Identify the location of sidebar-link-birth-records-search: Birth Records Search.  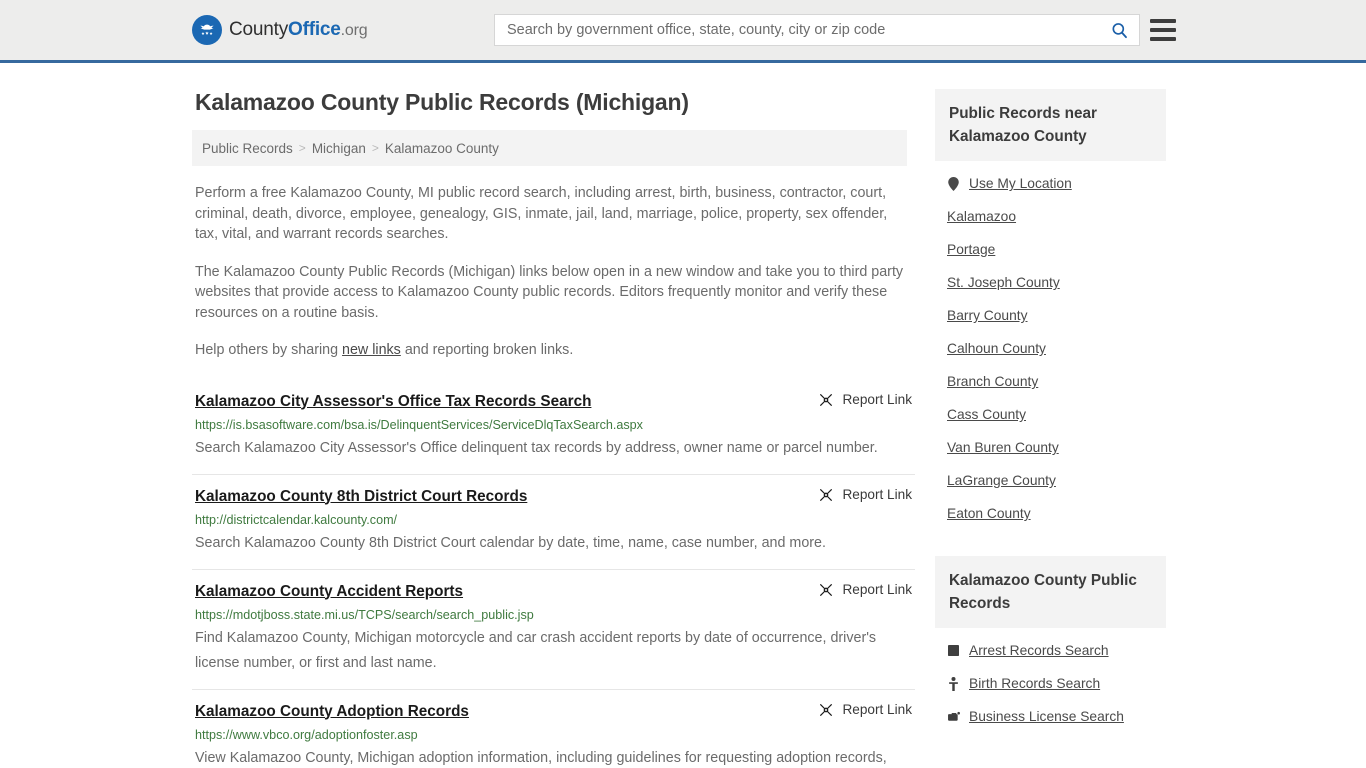
(1034, 683).